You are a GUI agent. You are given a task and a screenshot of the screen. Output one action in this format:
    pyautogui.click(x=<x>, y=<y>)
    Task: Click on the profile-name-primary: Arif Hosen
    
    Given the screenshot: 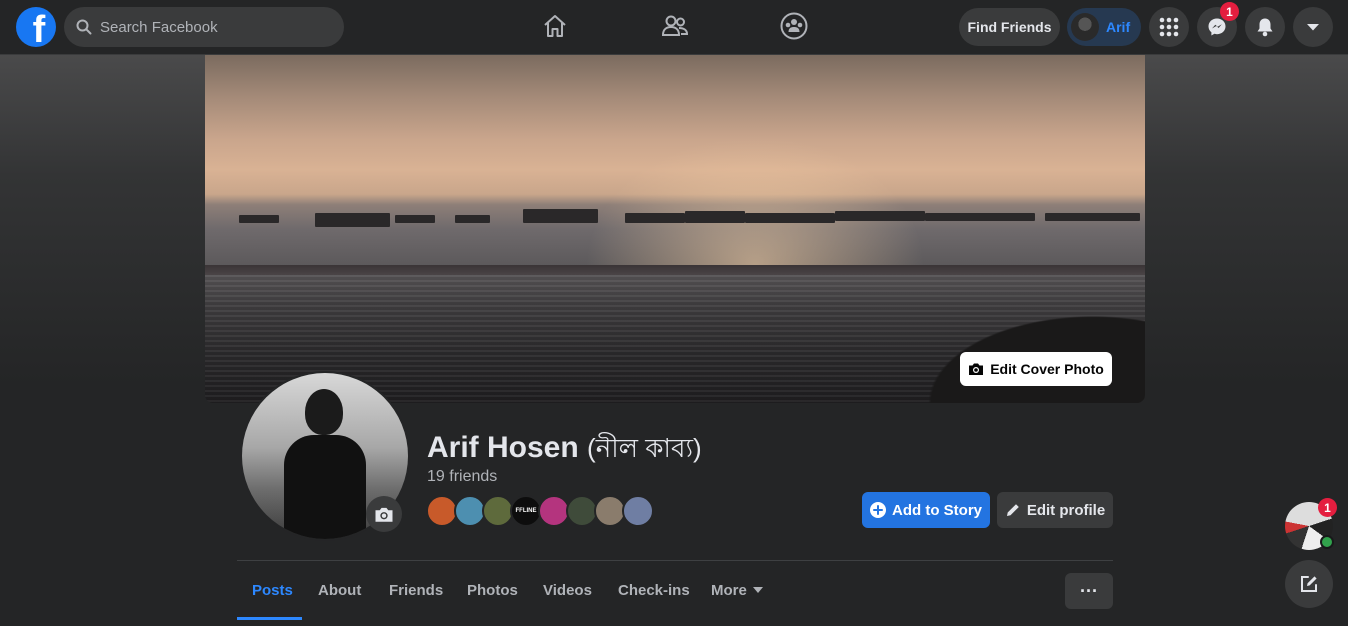 What is the action you would take?
    pyautogui.click(x=503, y=447)
    